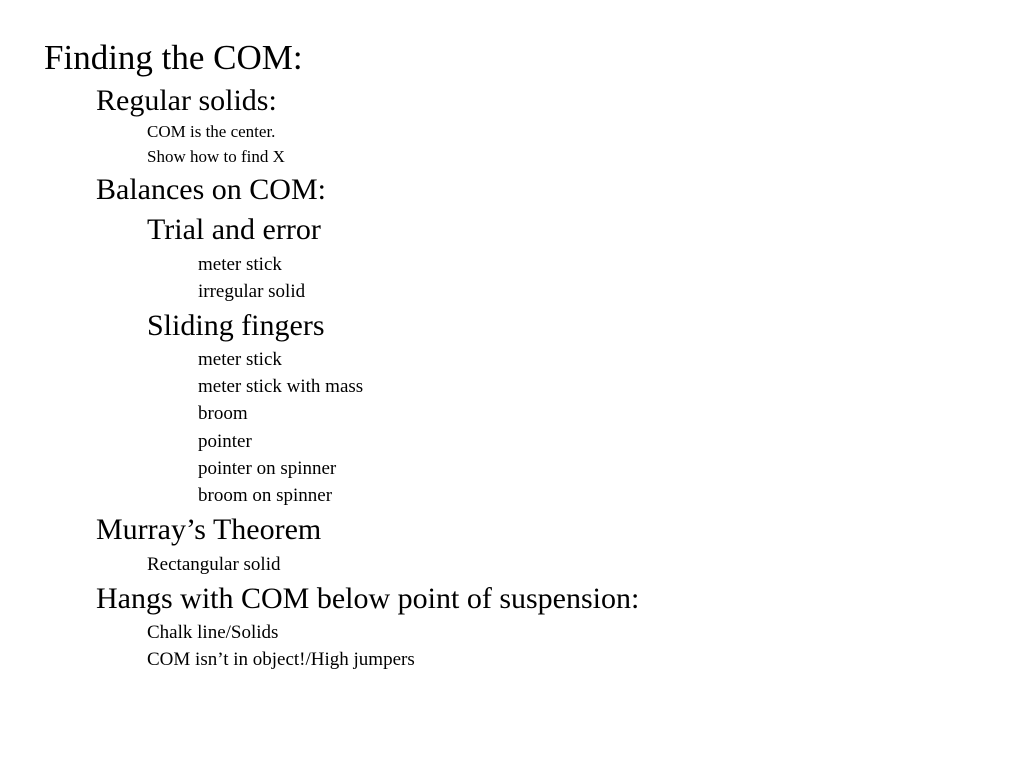 Image resolution: width=1024 pixels, height=768 pixels. Describe the element at coordinates (209, 529) in the screenshot. I see `heading-murrays-theorem: Murray’s Theorem` at that location.